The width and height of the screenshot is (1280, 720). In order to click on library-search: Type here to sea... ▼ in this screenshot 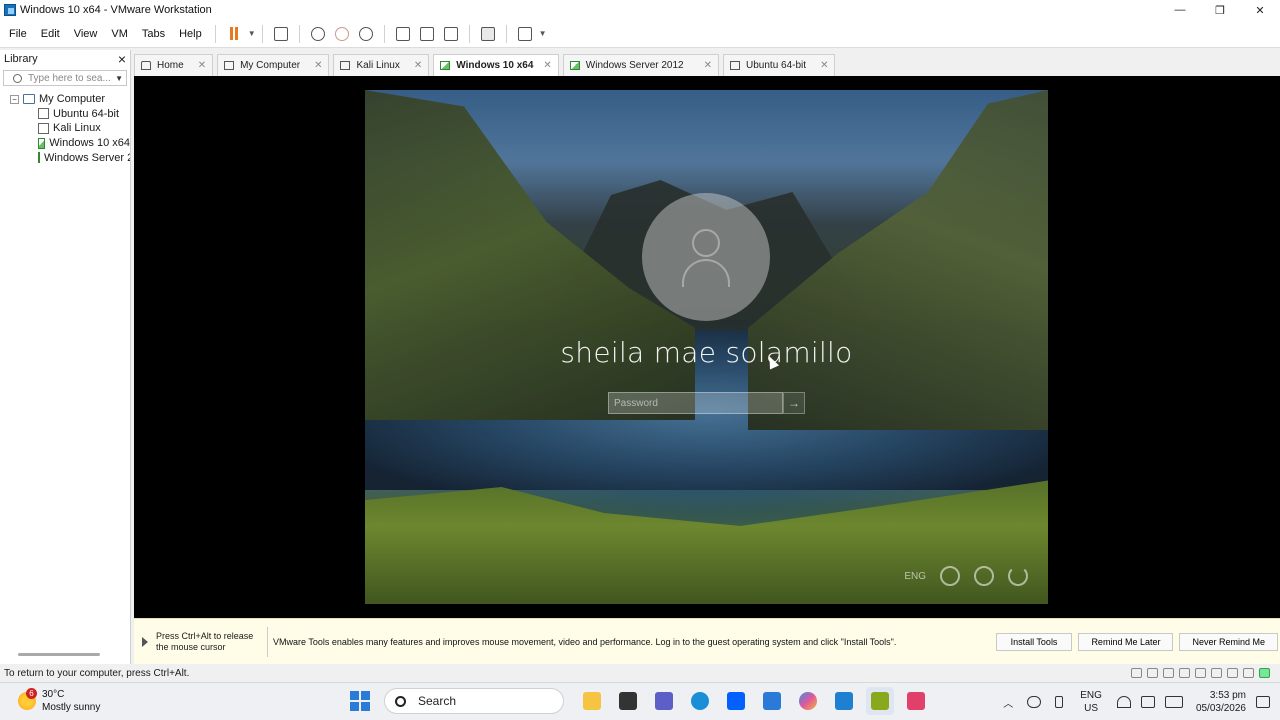, I will do `click(65, 78)`.